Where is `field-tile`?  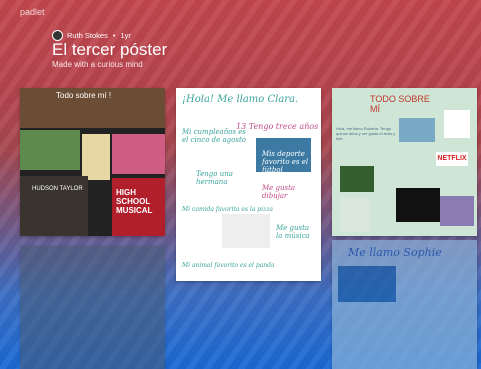
field-tile is located at coordinates (357, 179).